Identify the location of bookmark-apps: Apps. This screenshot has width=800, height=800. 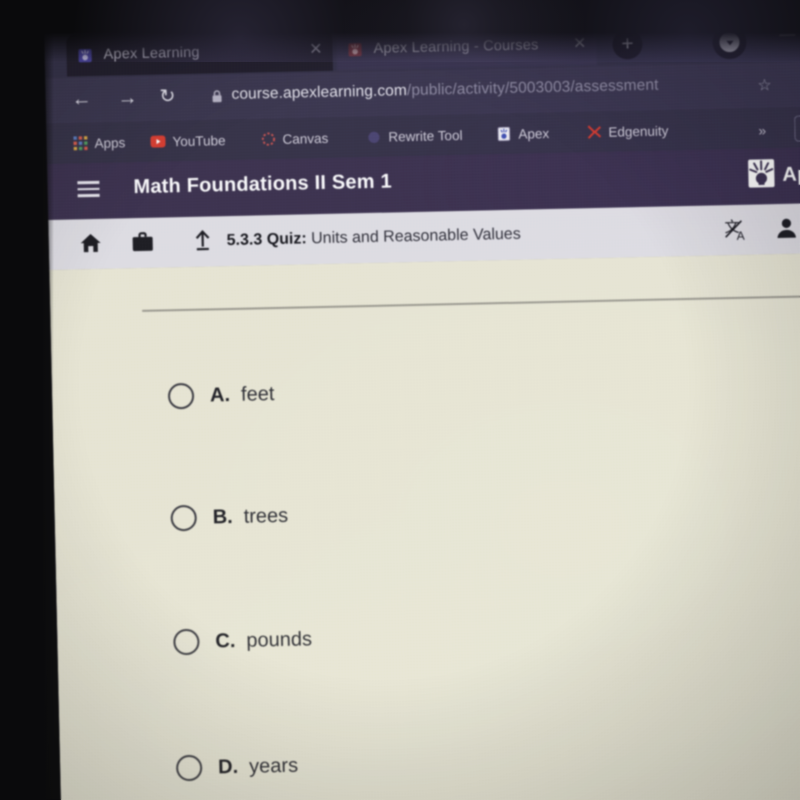
(98, 142).